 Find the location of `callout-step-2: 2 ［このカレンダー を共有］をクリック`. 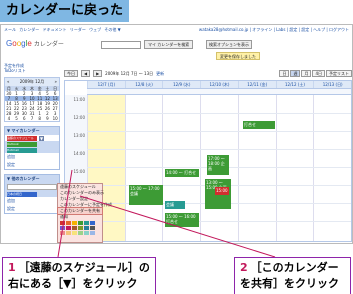

callout-step-2: 2 ［このカレンダー を共有］をクリック is located at coordinates (292, 275).